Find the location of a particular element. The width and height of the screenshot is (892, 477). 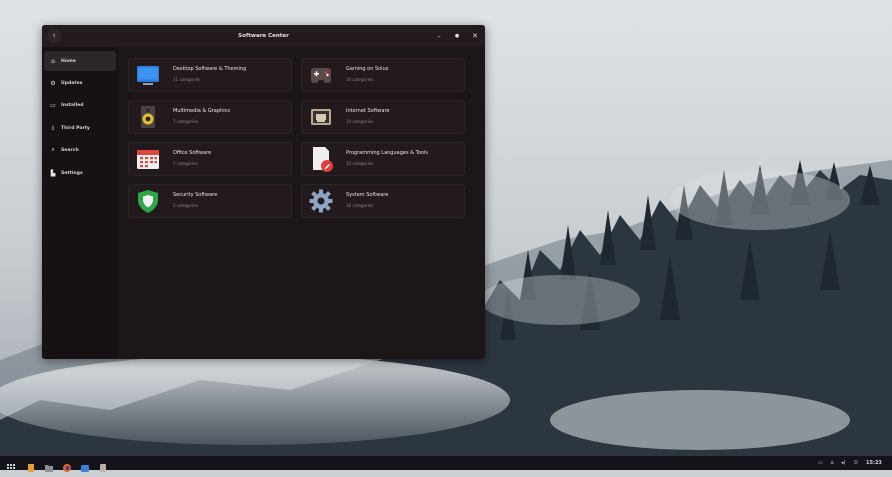

category-card-desktop: Desktop Software & Theming 11 categories is located at coordinates (210, 75).